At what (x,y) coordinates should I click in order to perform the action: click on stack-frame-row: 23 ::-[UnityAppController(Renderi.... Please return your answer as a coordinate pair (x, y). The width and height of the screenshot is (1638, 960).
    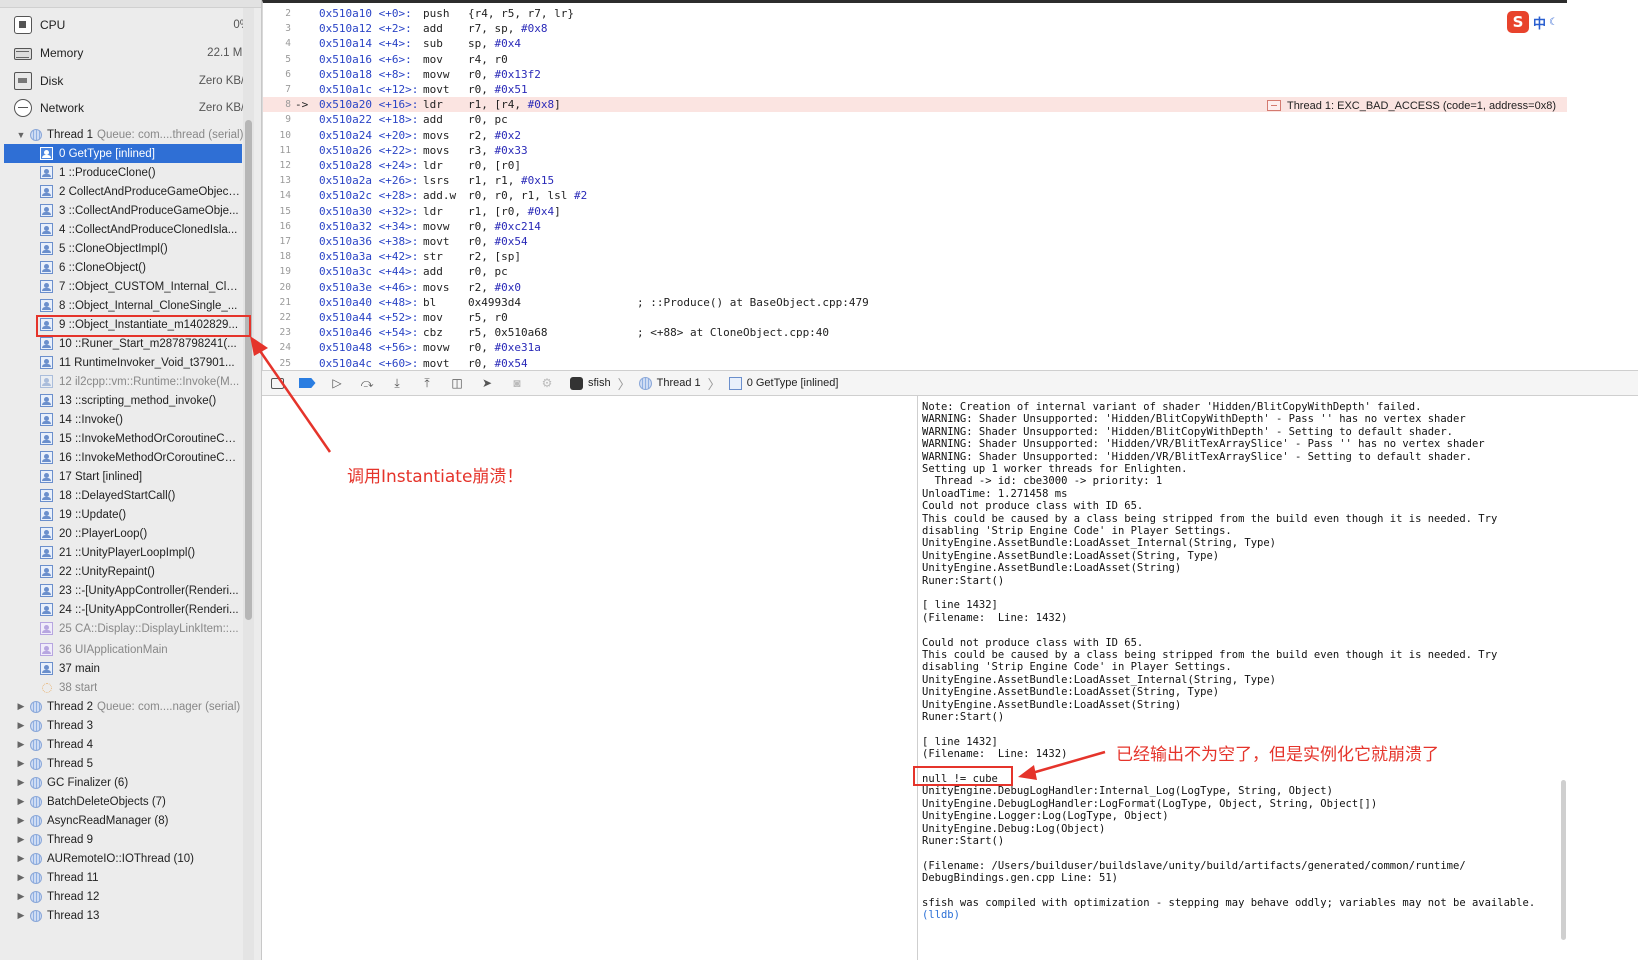
    Looking at the image, I should click on (140, 590).